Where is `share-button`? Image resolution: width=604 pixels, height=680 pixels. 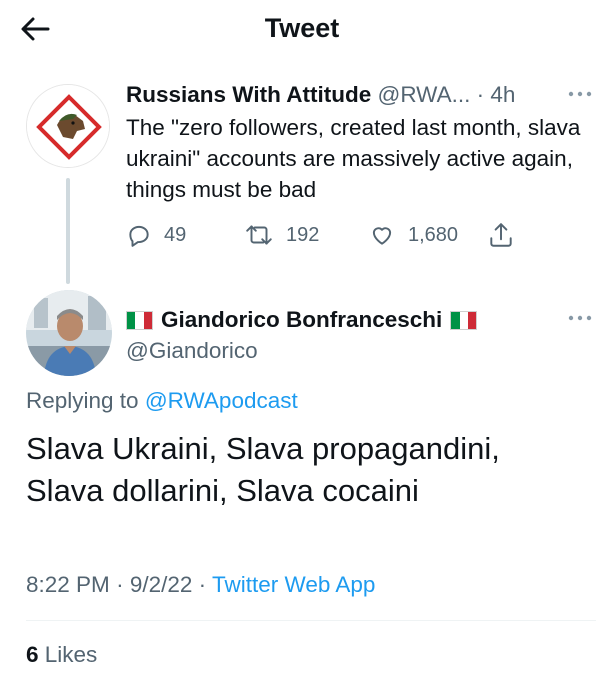
share-button is located at coordinates (501, 235).